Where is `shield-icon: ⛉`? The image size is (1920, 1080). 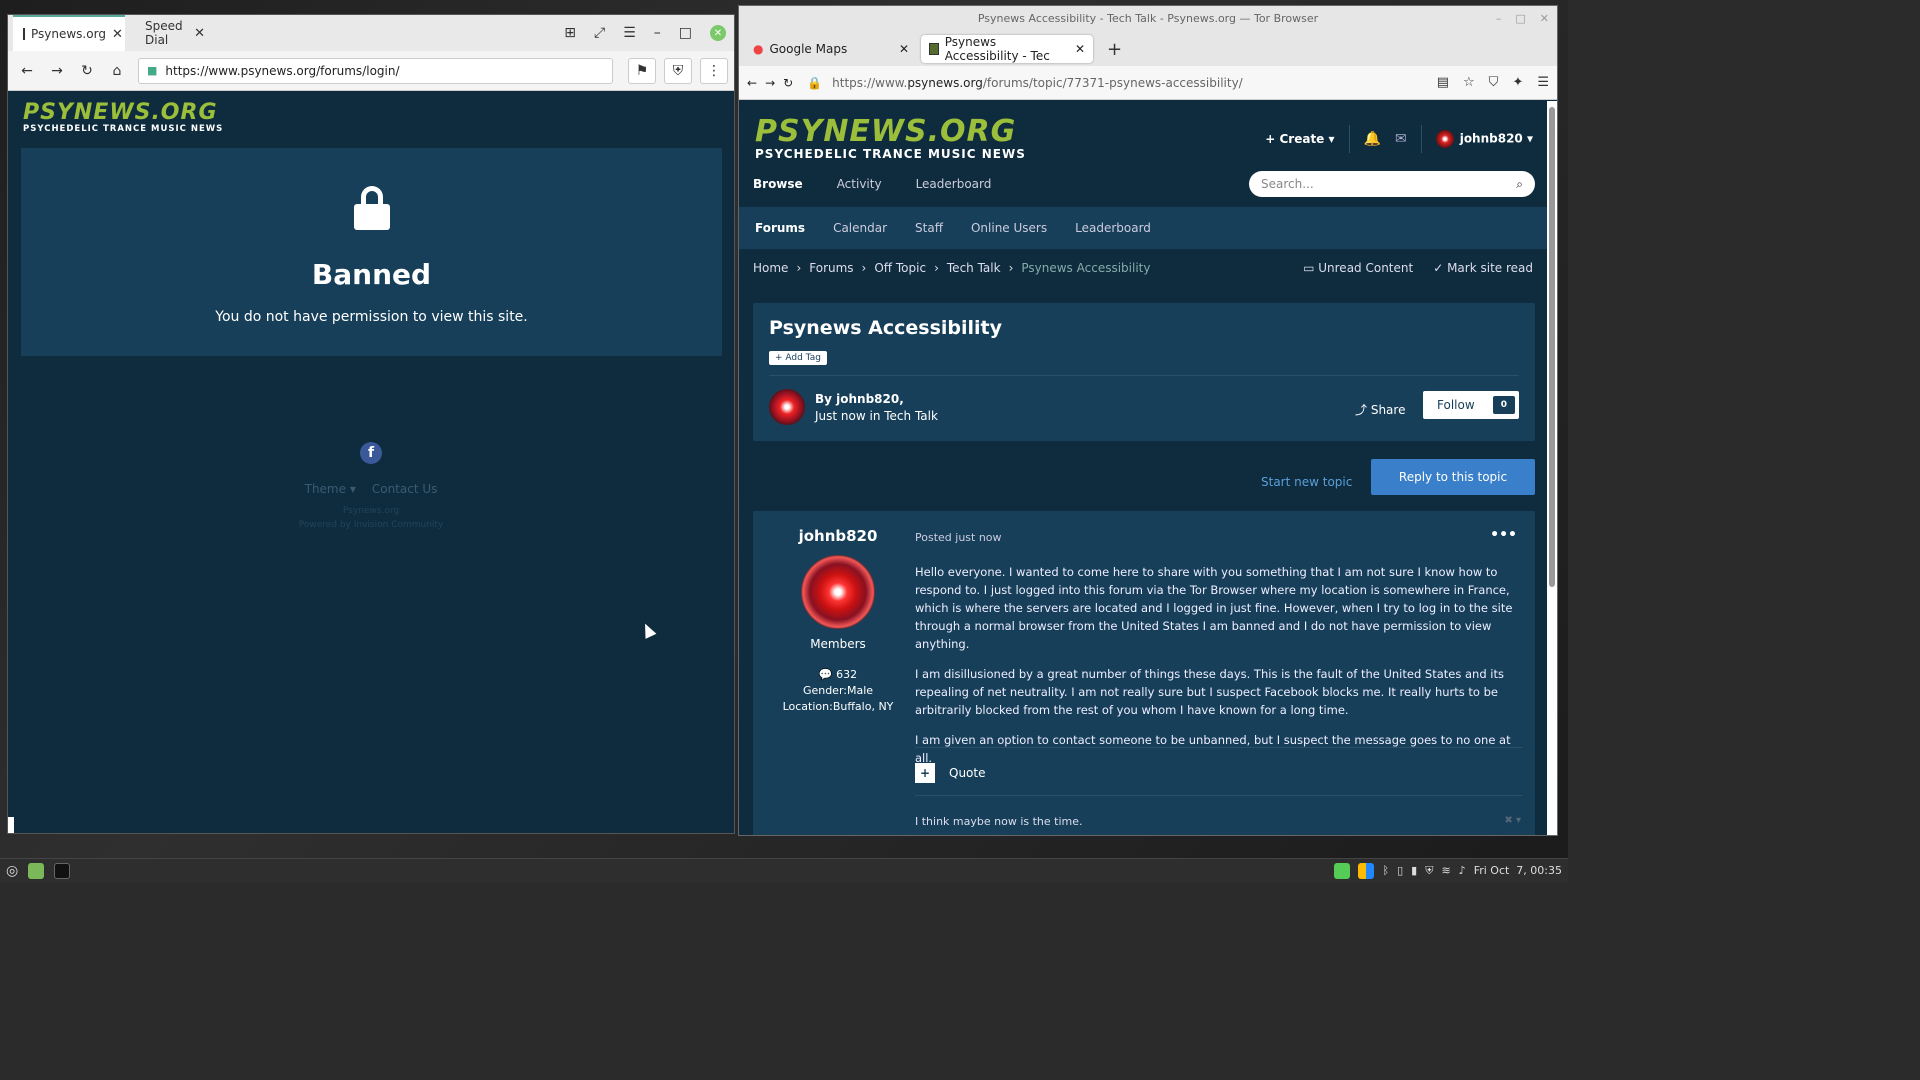
shield-icon: ⛉ is located at coordinates (1494, 82).